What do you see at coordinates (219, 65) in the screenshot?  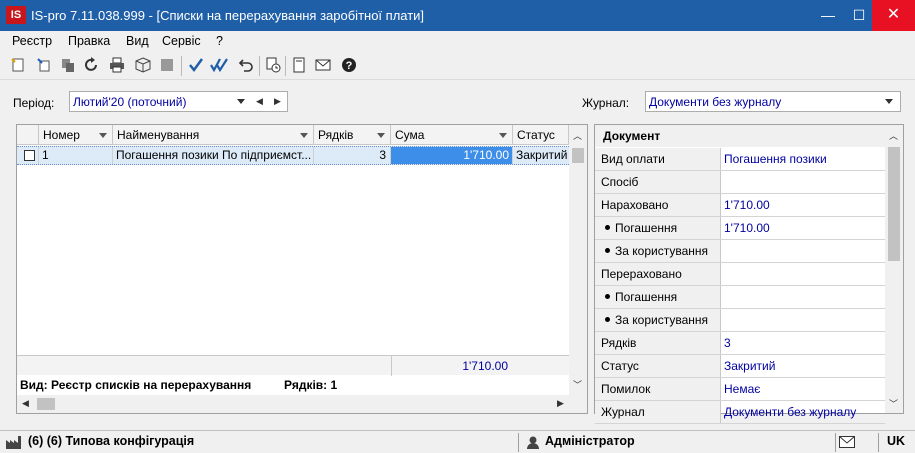 I see `double-check-icon` at bounding box center [219, 65].